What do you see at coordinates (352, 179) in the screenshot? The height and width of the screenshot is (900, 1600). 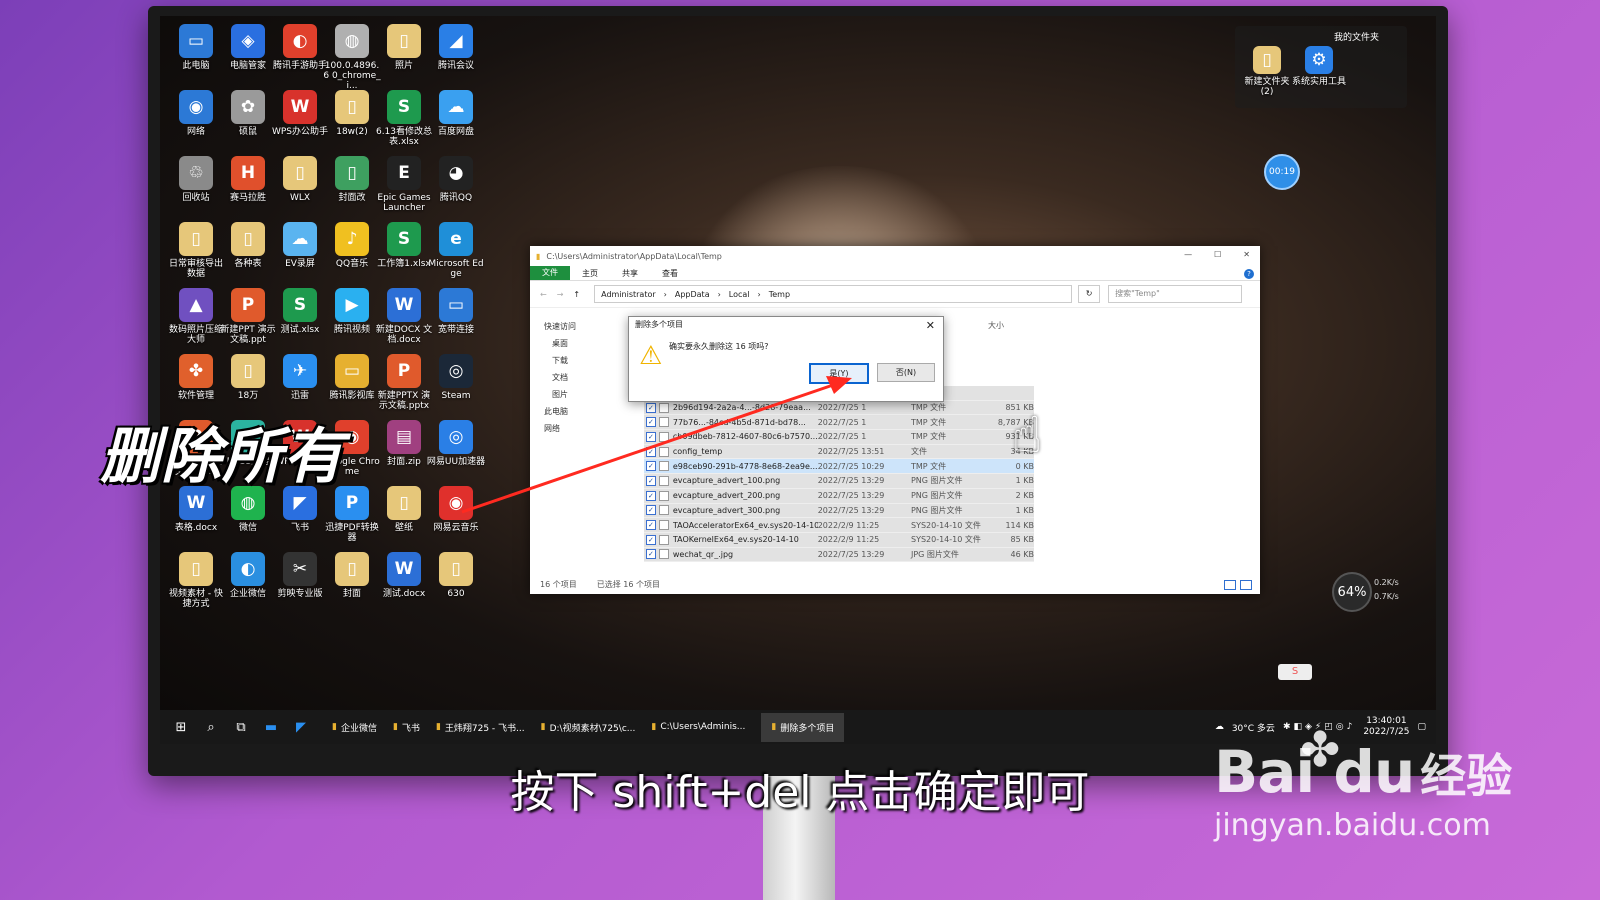 I see `desktop-icon: ▯ 封面改` at bounding box center [352, 179].